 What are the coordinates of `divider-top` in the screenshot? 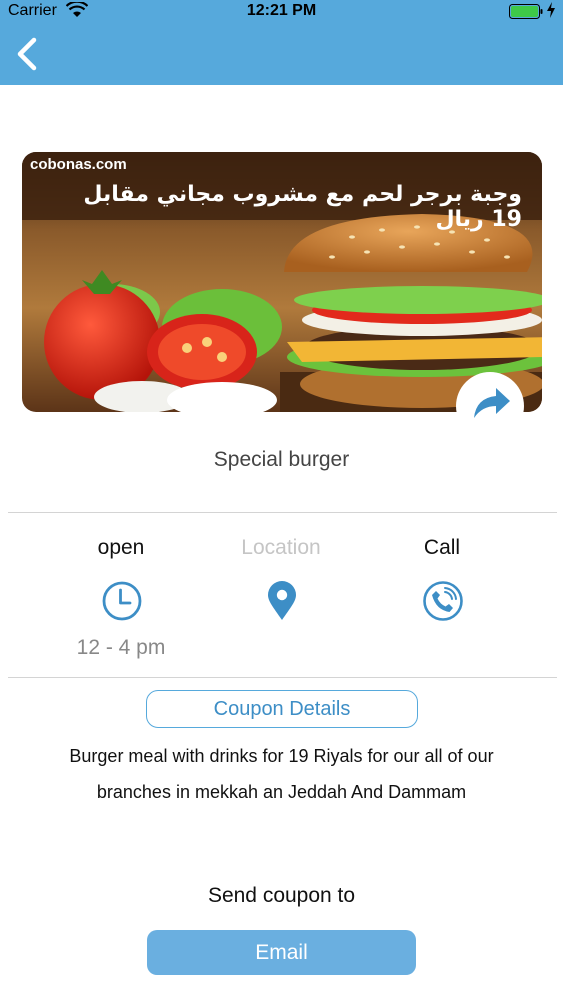 It's located at (282, 512).